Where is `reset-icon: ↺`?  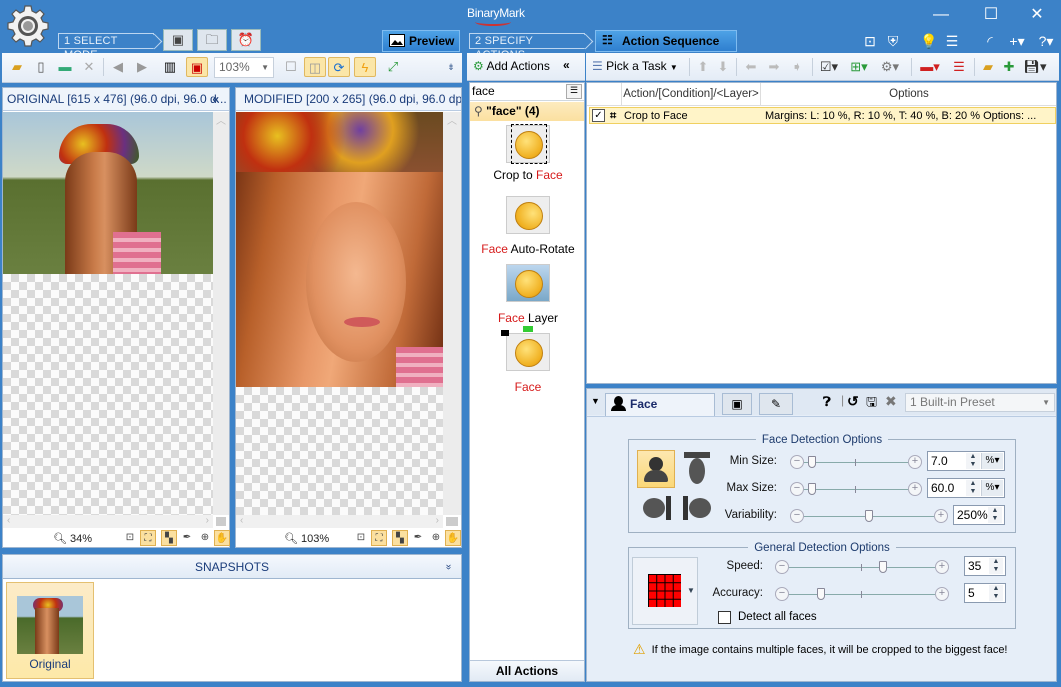
reset-icon: ↺ is located at coordinates (853, 401).